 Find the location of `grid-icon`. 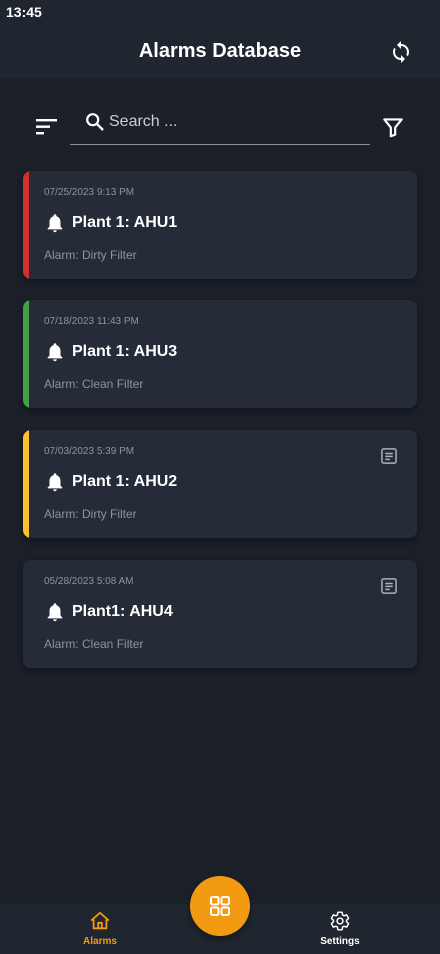

grid-icon is located at coordinates (220, 906).